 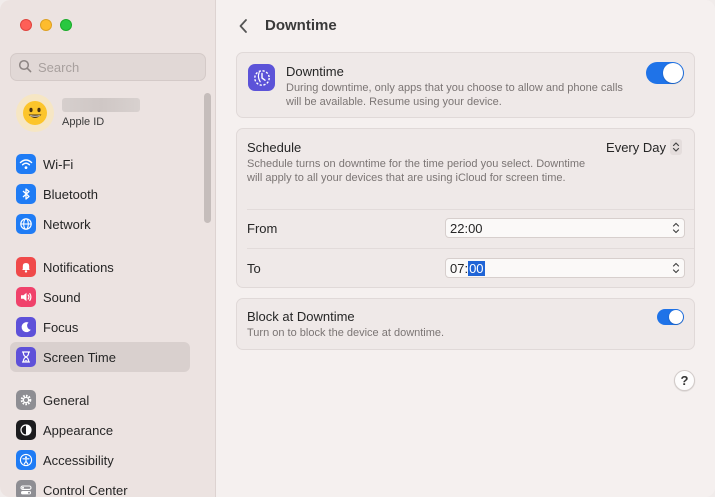 I want to click on sidebar-item-label: Focus, so click(x=61, y=327).